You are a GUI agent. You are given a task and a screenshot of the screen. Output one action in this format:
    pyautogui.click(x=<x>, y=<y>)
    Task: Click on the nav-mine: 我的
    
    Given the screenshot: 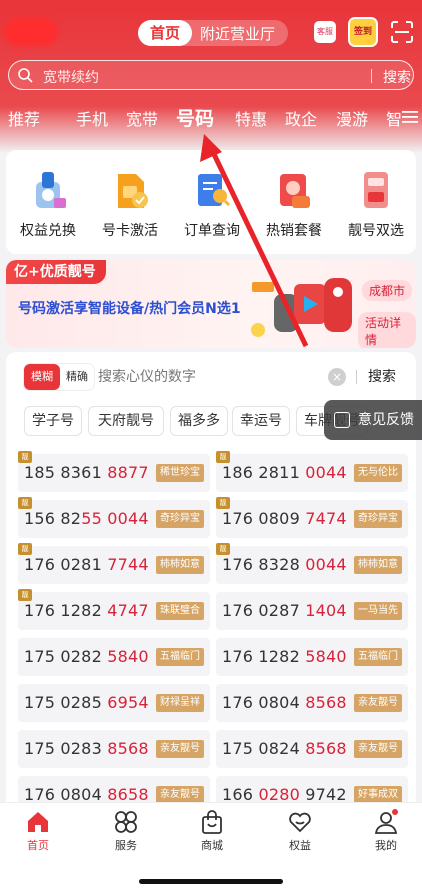 What is the action you would take?
    pyautogui.click(x=386, y=831)
    